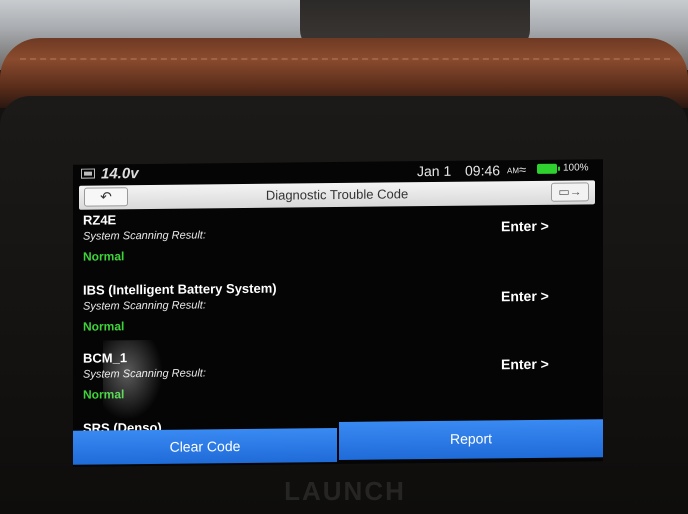  What do you see at coordinates (523, 170) in the screenshot?
I see `wifi-icon: ≈` at bounding box center [523, 170].